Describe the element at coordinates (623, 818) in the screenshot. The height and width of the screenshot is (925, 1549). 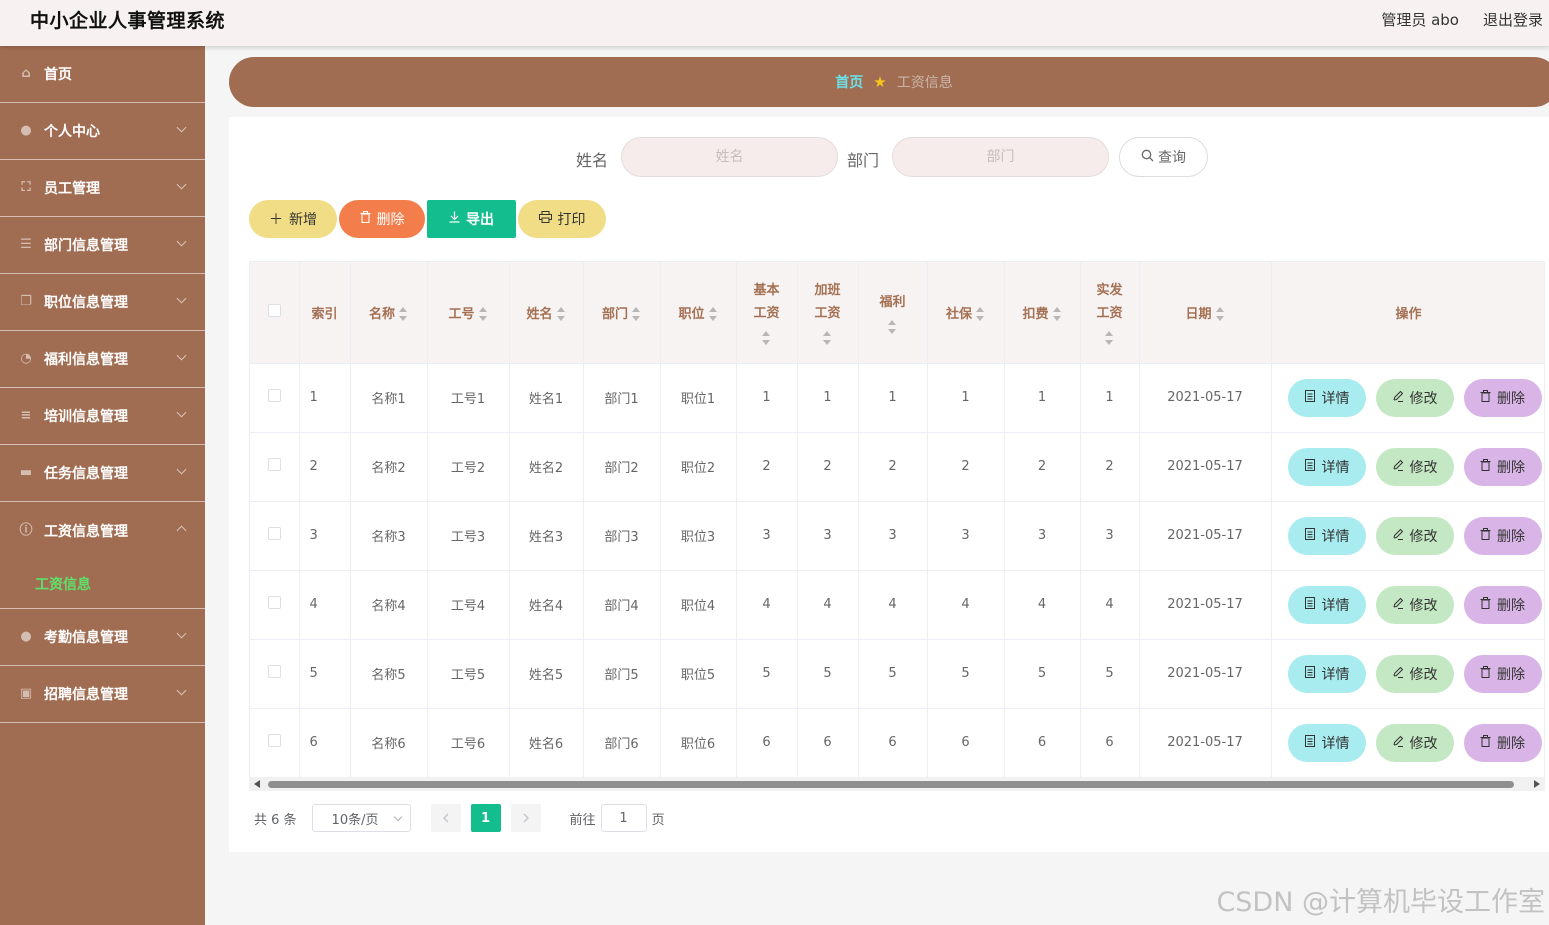
I see `goto-page-input: 1` at that location.